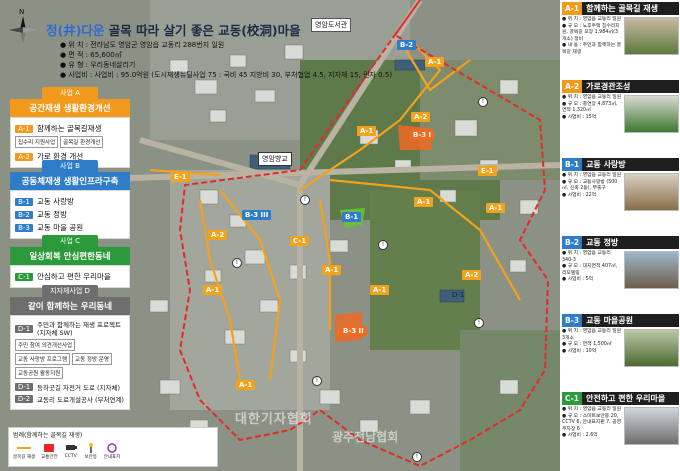 The height and width of the screenshot is (471, 680). Describe the element at coordinates (353, 331) in the screenshot. I see `map-label-b3ii: B-3 II` at that location.